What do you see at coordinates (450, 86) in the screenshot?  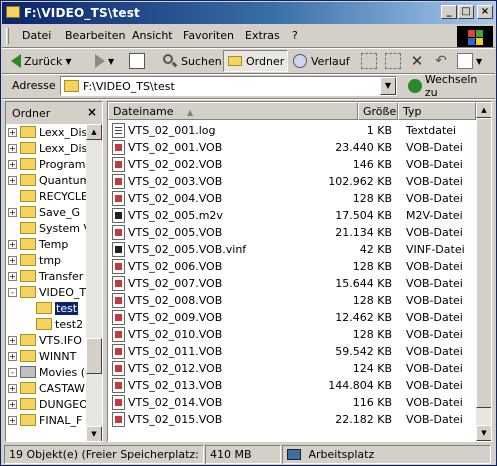 I see `go-button: Wechseln zu` at bounding box center [450, 86].